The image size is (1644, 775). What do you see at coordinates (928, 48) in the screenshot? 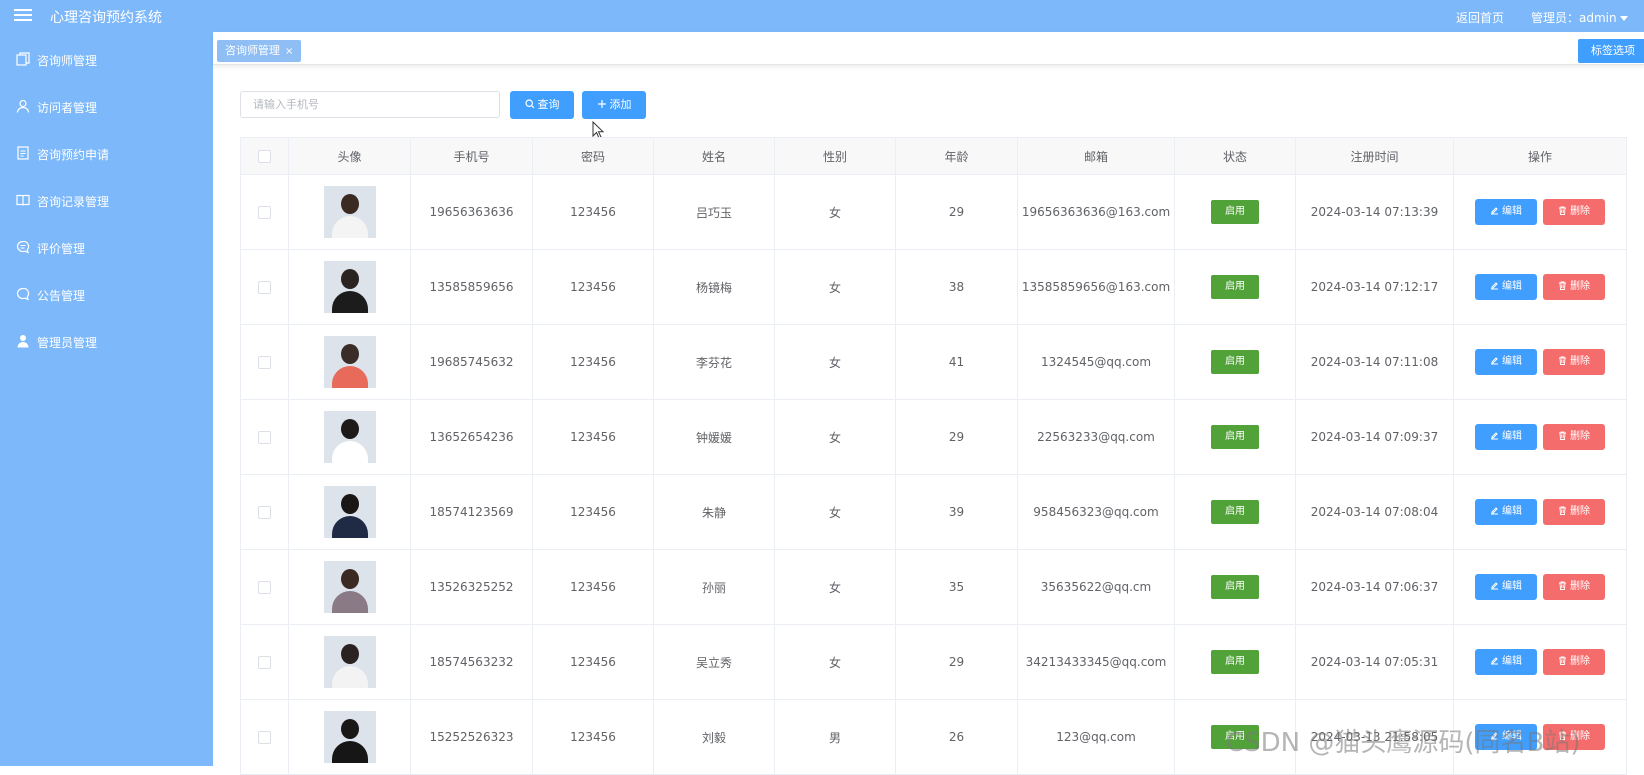
I see `tabs-bar: 咨询师管理 × 标签选项` at bounding box center [928, 48].